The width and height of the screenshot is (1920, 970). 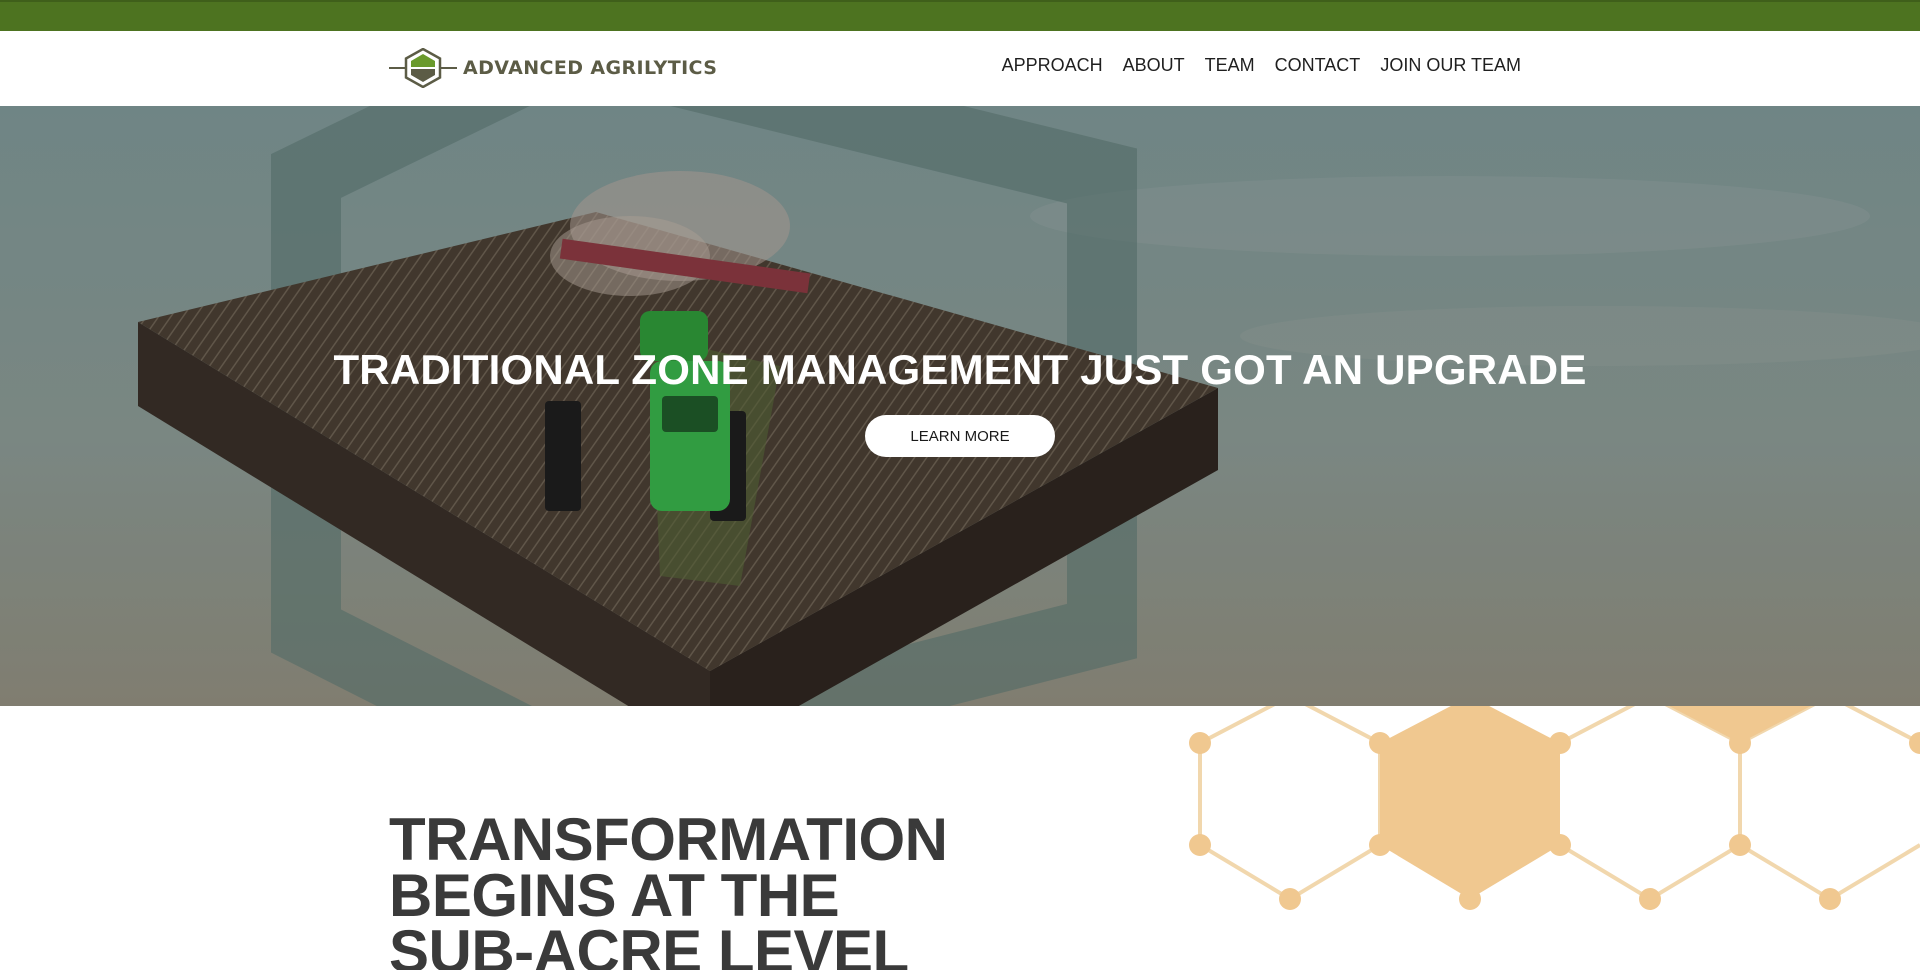 What do you see at coordinates (1052, 65) in the screenshot?
I see `nav-approach: APPROACH` at bounding box center [1052, 65].